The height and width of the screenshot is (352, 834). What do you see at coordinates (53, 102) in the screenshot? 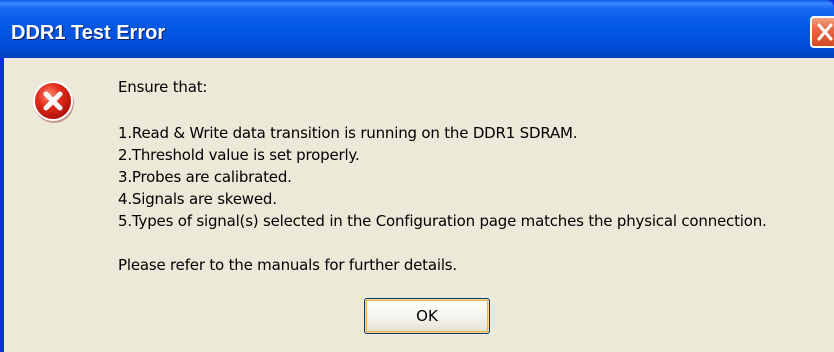
I see `error-icon` at bounding box center [53, 102].